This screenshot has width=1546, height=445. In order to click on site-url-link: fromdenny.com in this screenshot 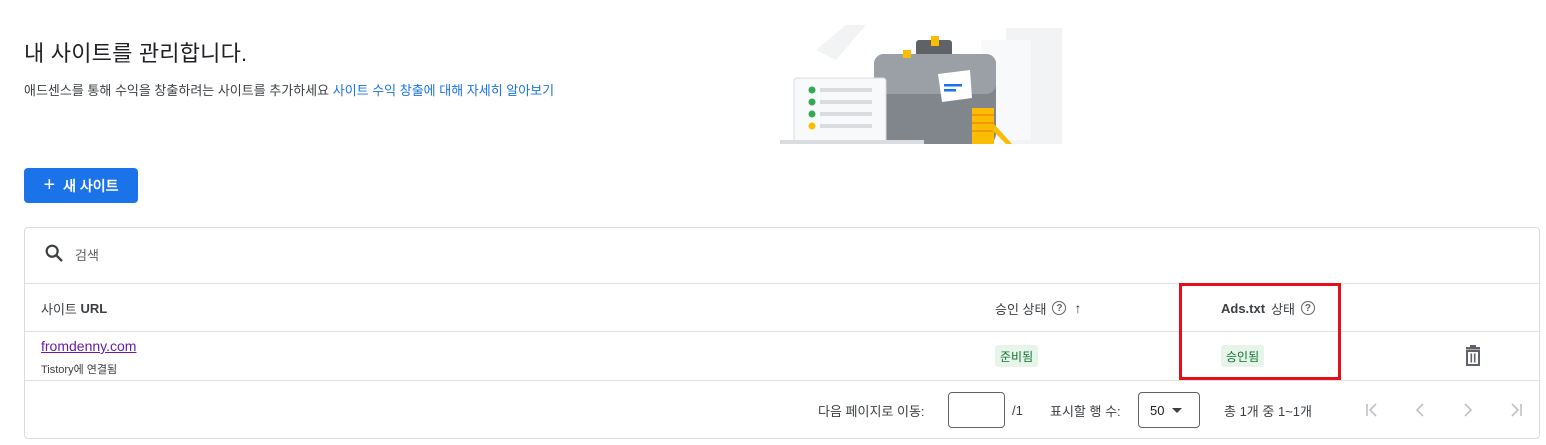, I will do `click(88, 346)`.